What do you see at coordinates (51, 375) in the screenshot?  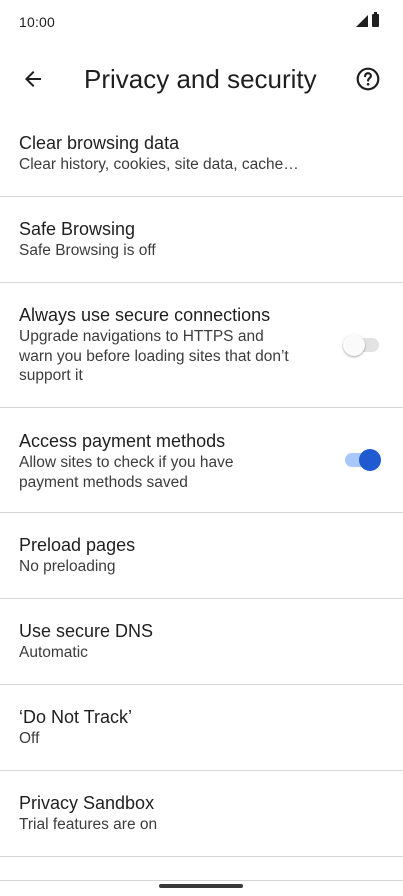 I see `setting-summary-line: support it` at bounding box center [51, 375].